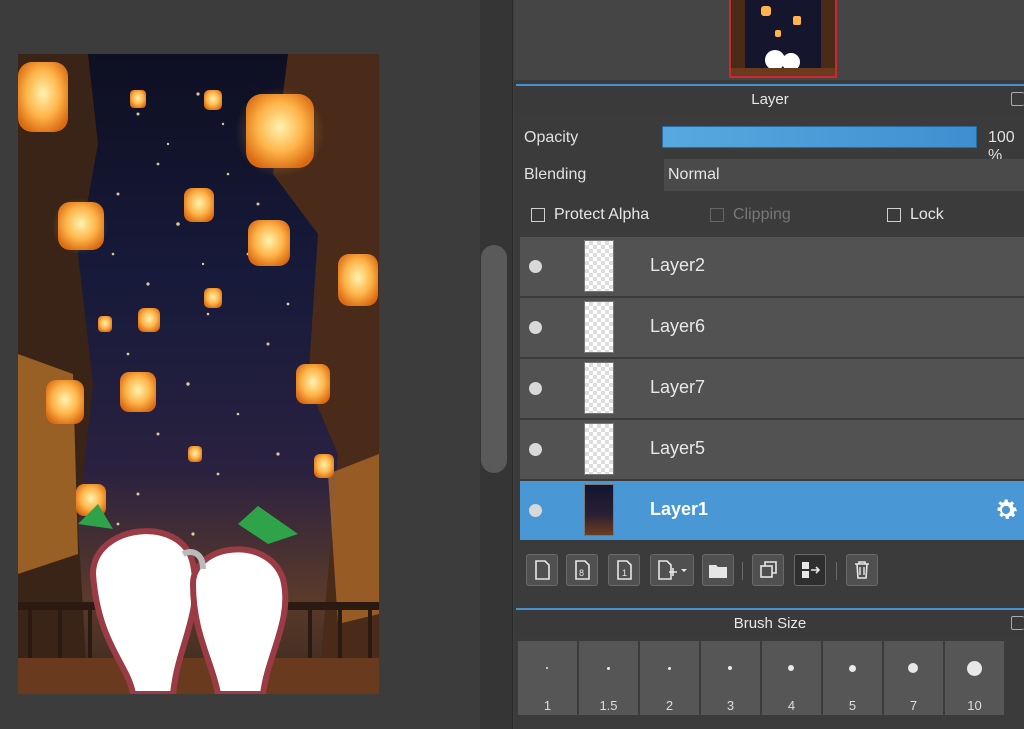  Describe the element at coordinates (772, 450) in the screenshot. I see `layer-row: Layer5` at that location.